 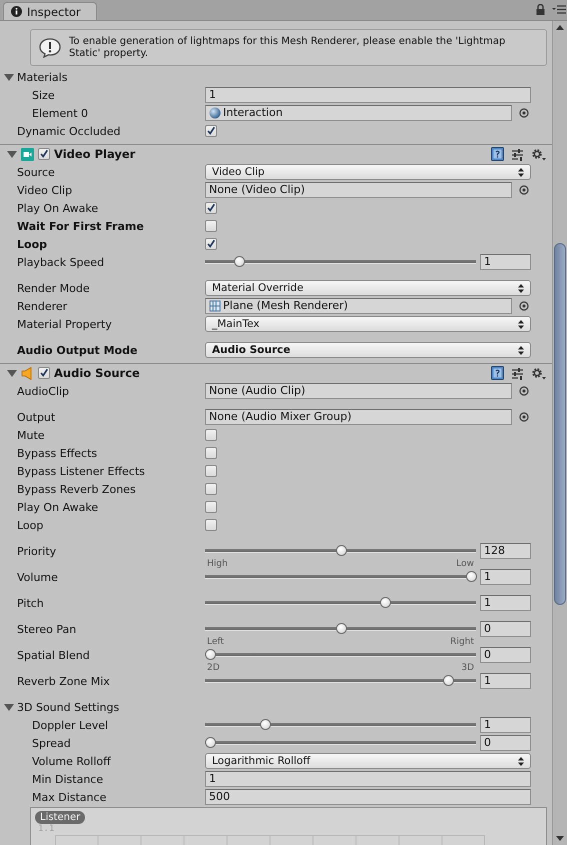 I want to click on scrollbar, so click(x=559, y=433).